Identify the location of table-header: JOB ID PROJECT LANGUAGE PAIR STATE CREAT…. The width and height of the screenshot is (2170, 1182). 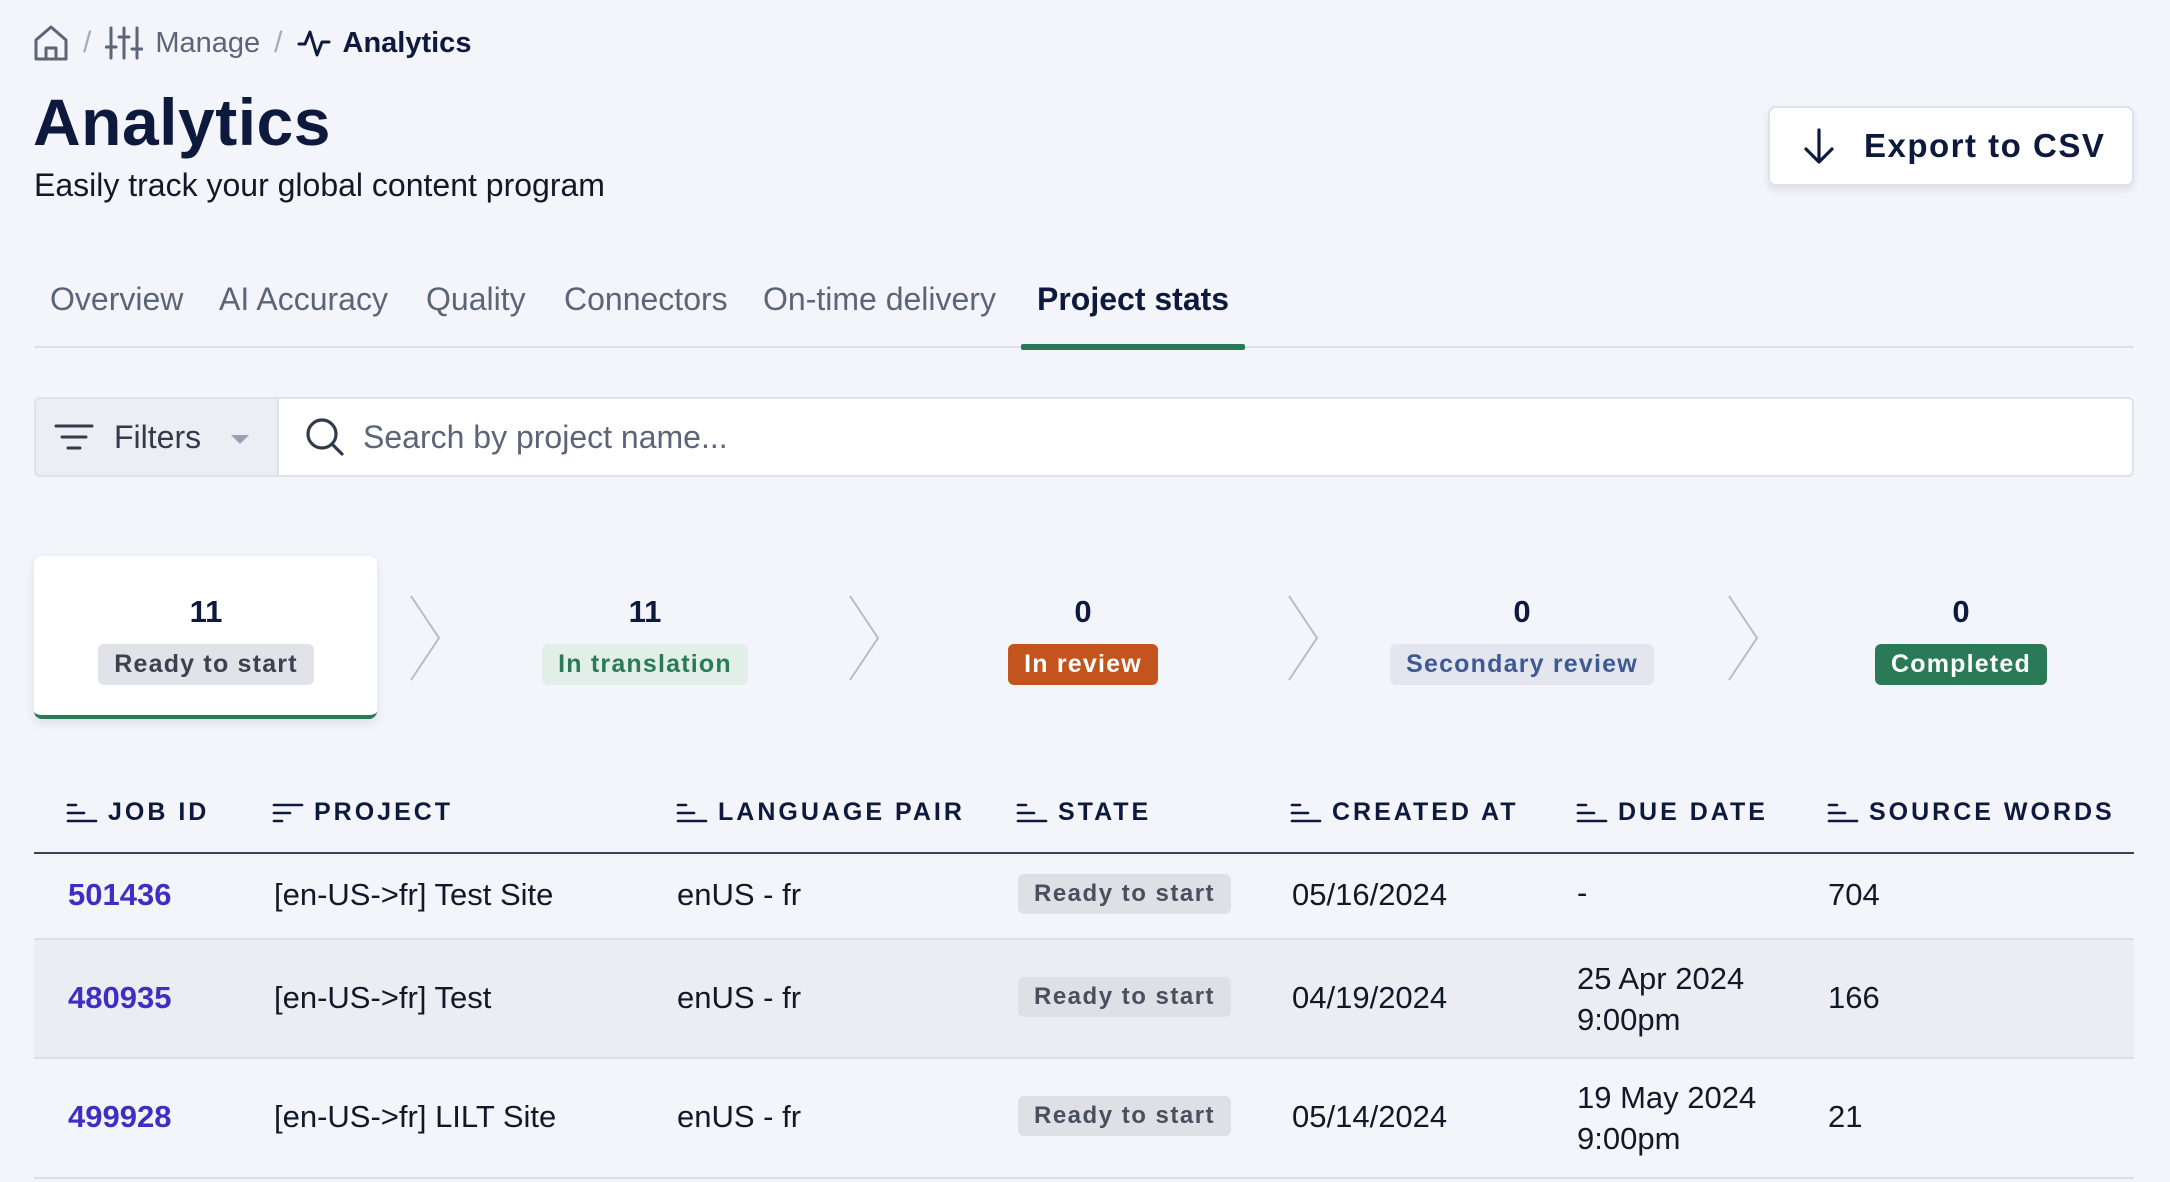
(1084, 817).